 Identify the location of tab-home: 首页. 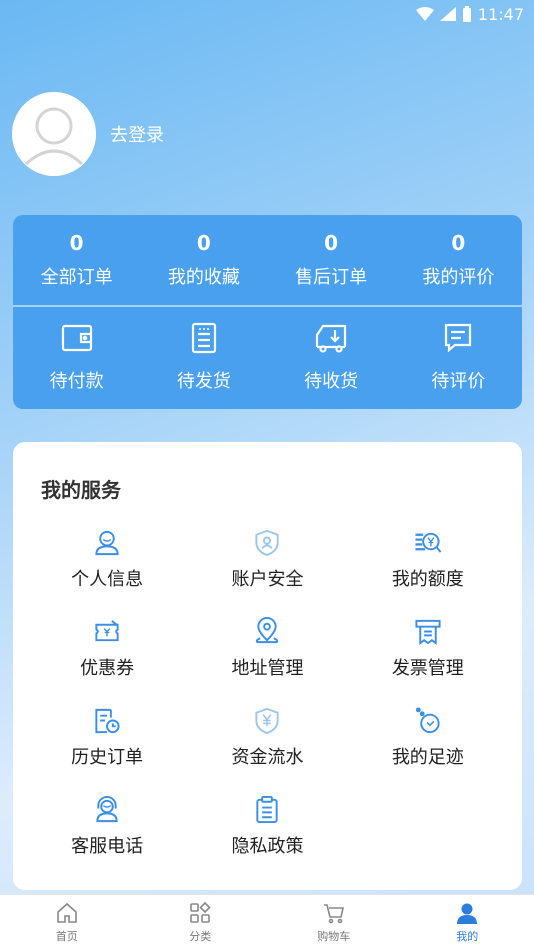
(67, 922).